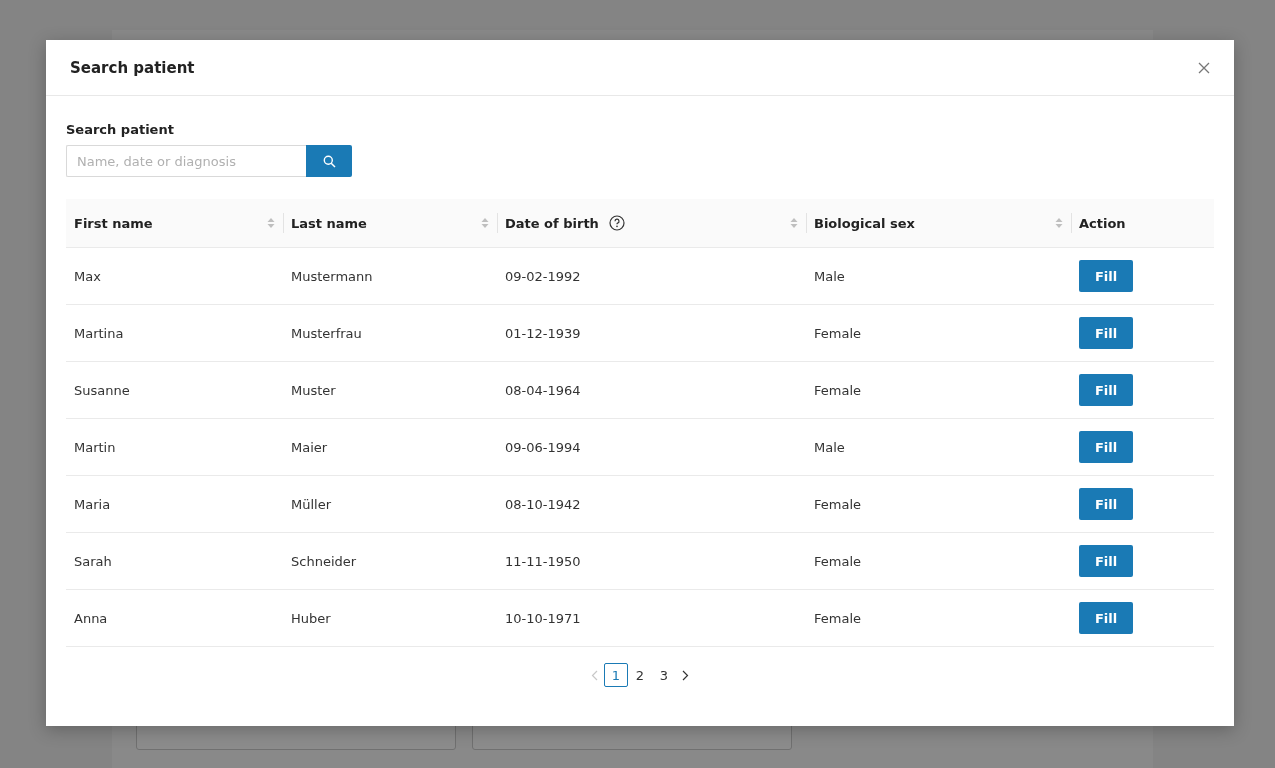 This screenshot has height=768, width=1275. I want to click on column-header: Biological sex, so click(864, 223).